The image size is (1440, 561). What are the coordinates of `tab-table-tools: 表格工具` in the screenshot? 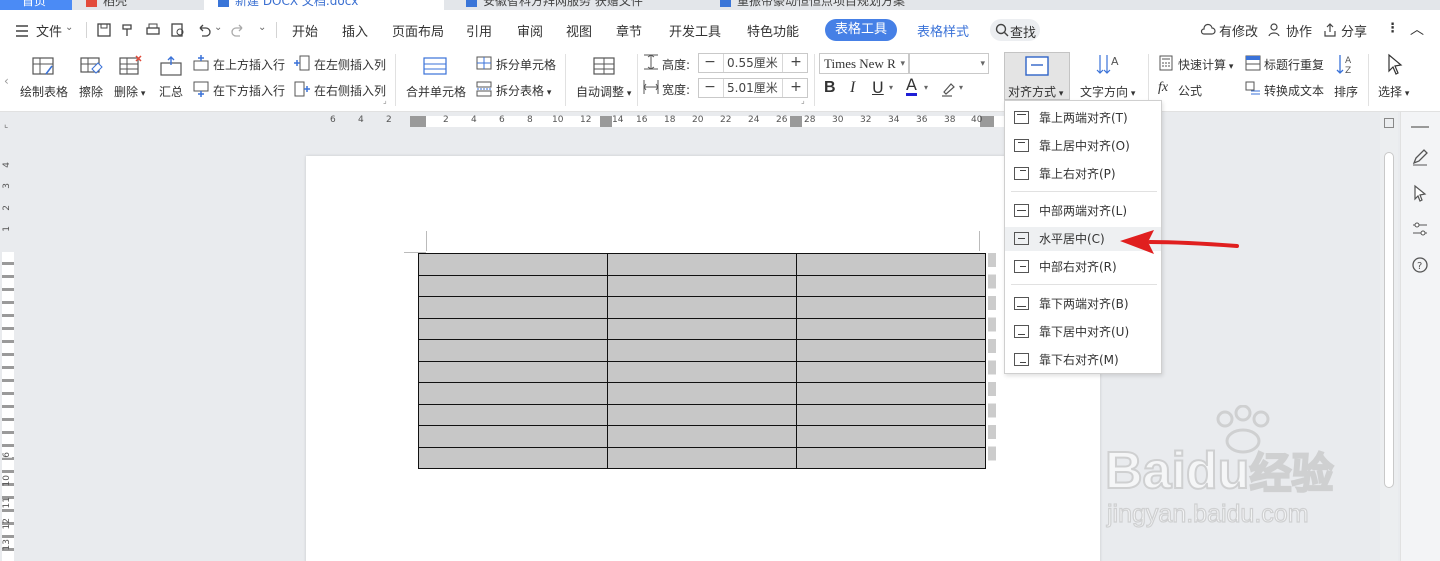 It's located at (861, 30).